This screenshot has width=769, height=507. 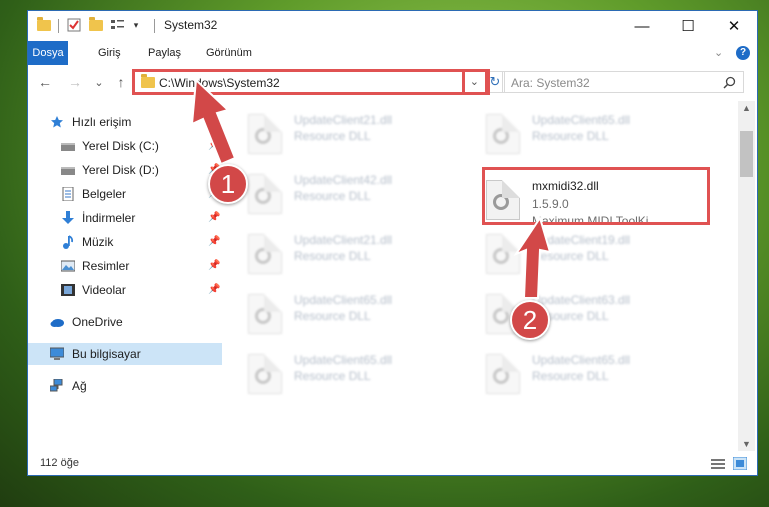 I want to click on pictures-icon, so click(x=68, y=266).